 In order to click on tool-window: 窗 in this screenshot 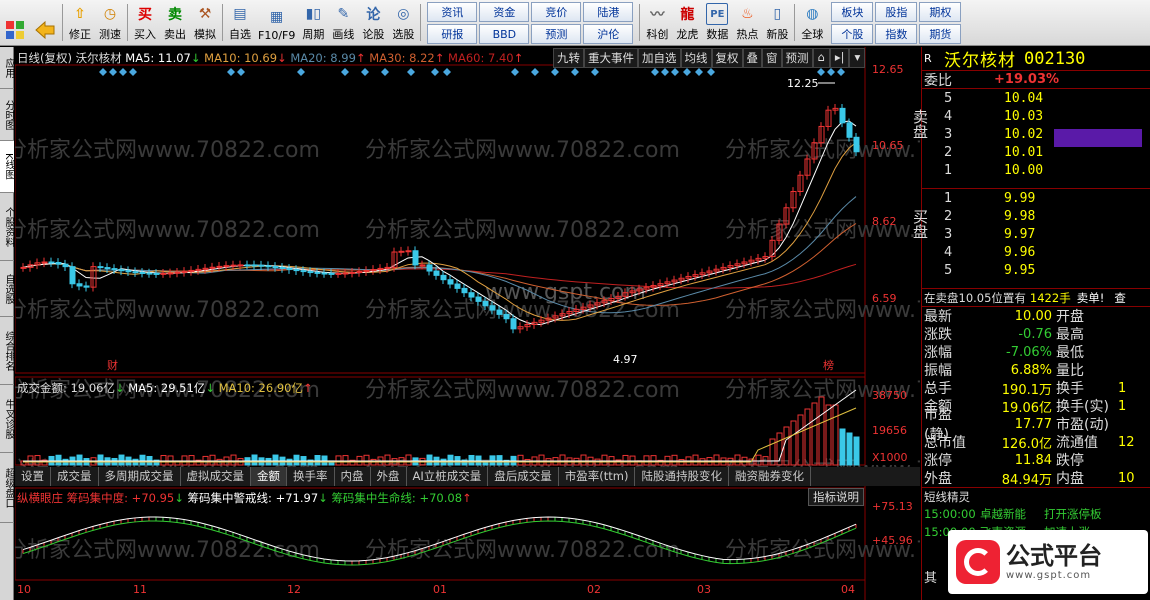, I will do `click(772, 58)`.